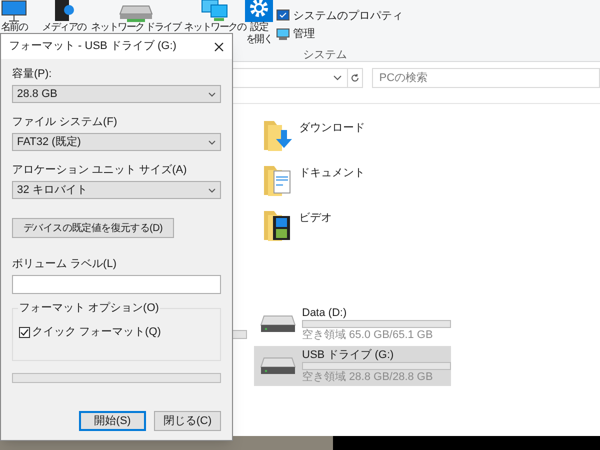  What do you see at coordinates (348, 355) in the screenshot?
I see `drive-name: USB ドライブ (G:)` at bounding box center [348, 355].